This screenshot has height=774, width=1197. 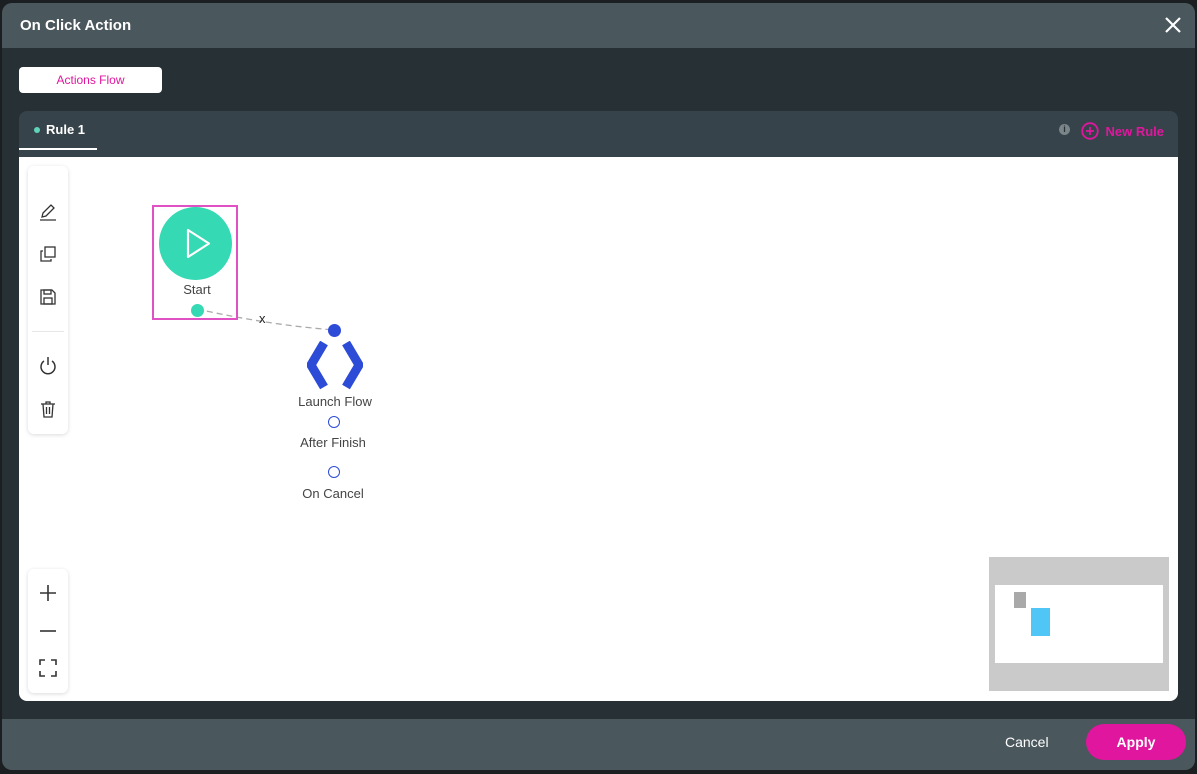 I want to click on play-icon, so click(x=198, y=243).